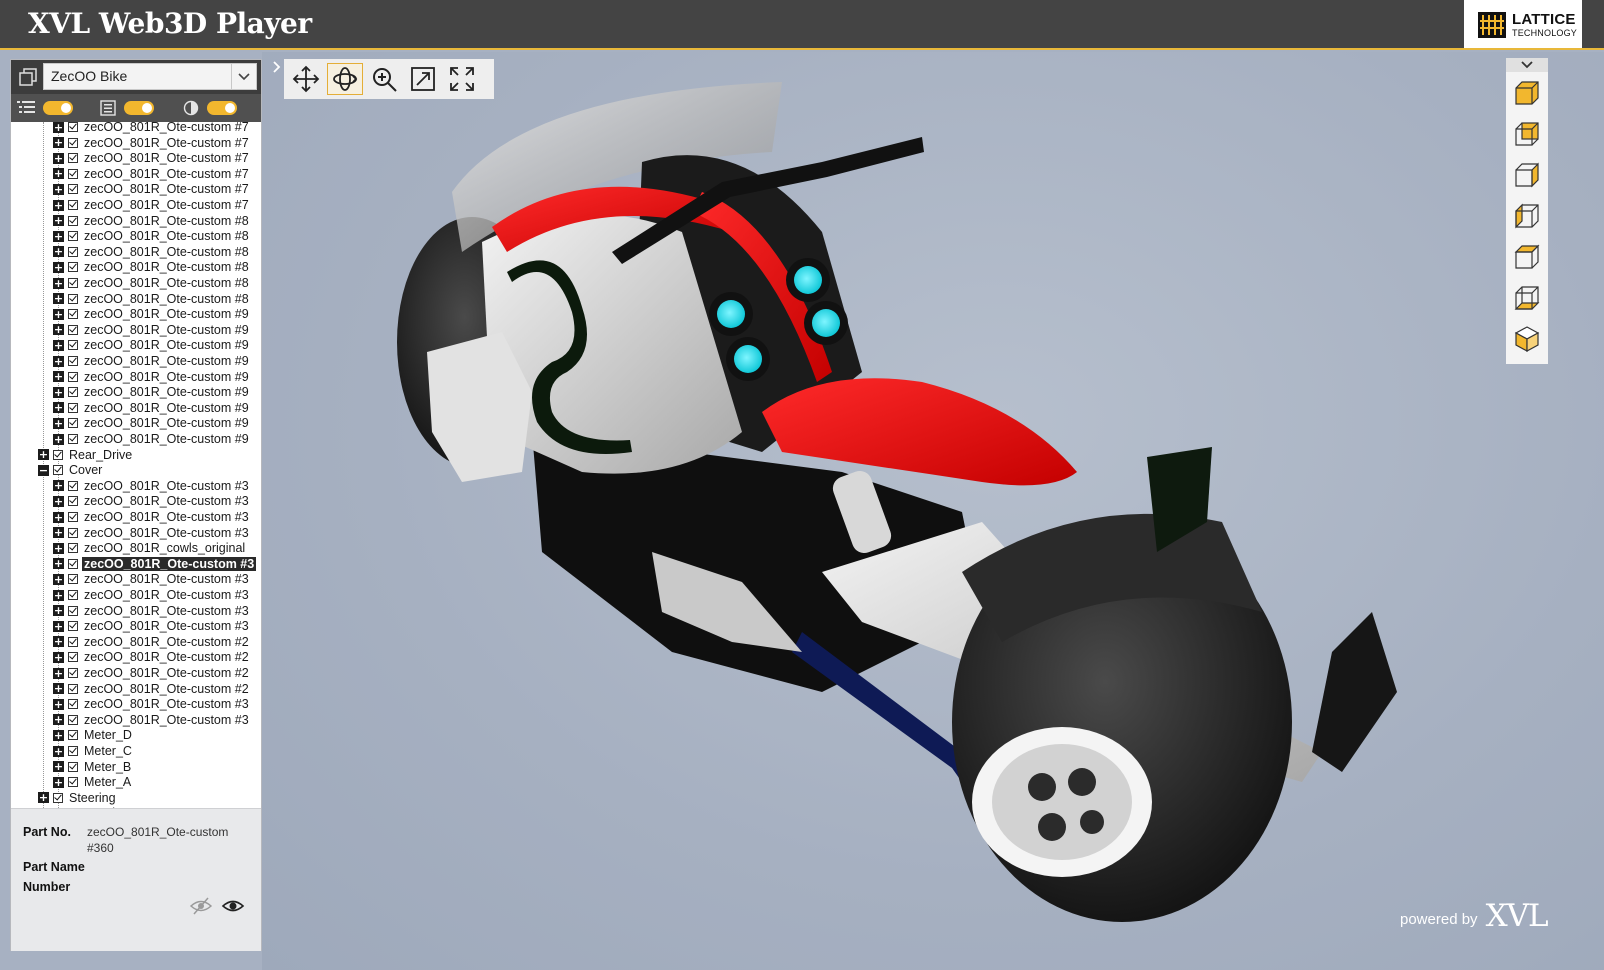 This screenshot has height=970, width=1604. I want to click on fit-view-button, so click(423, 79).